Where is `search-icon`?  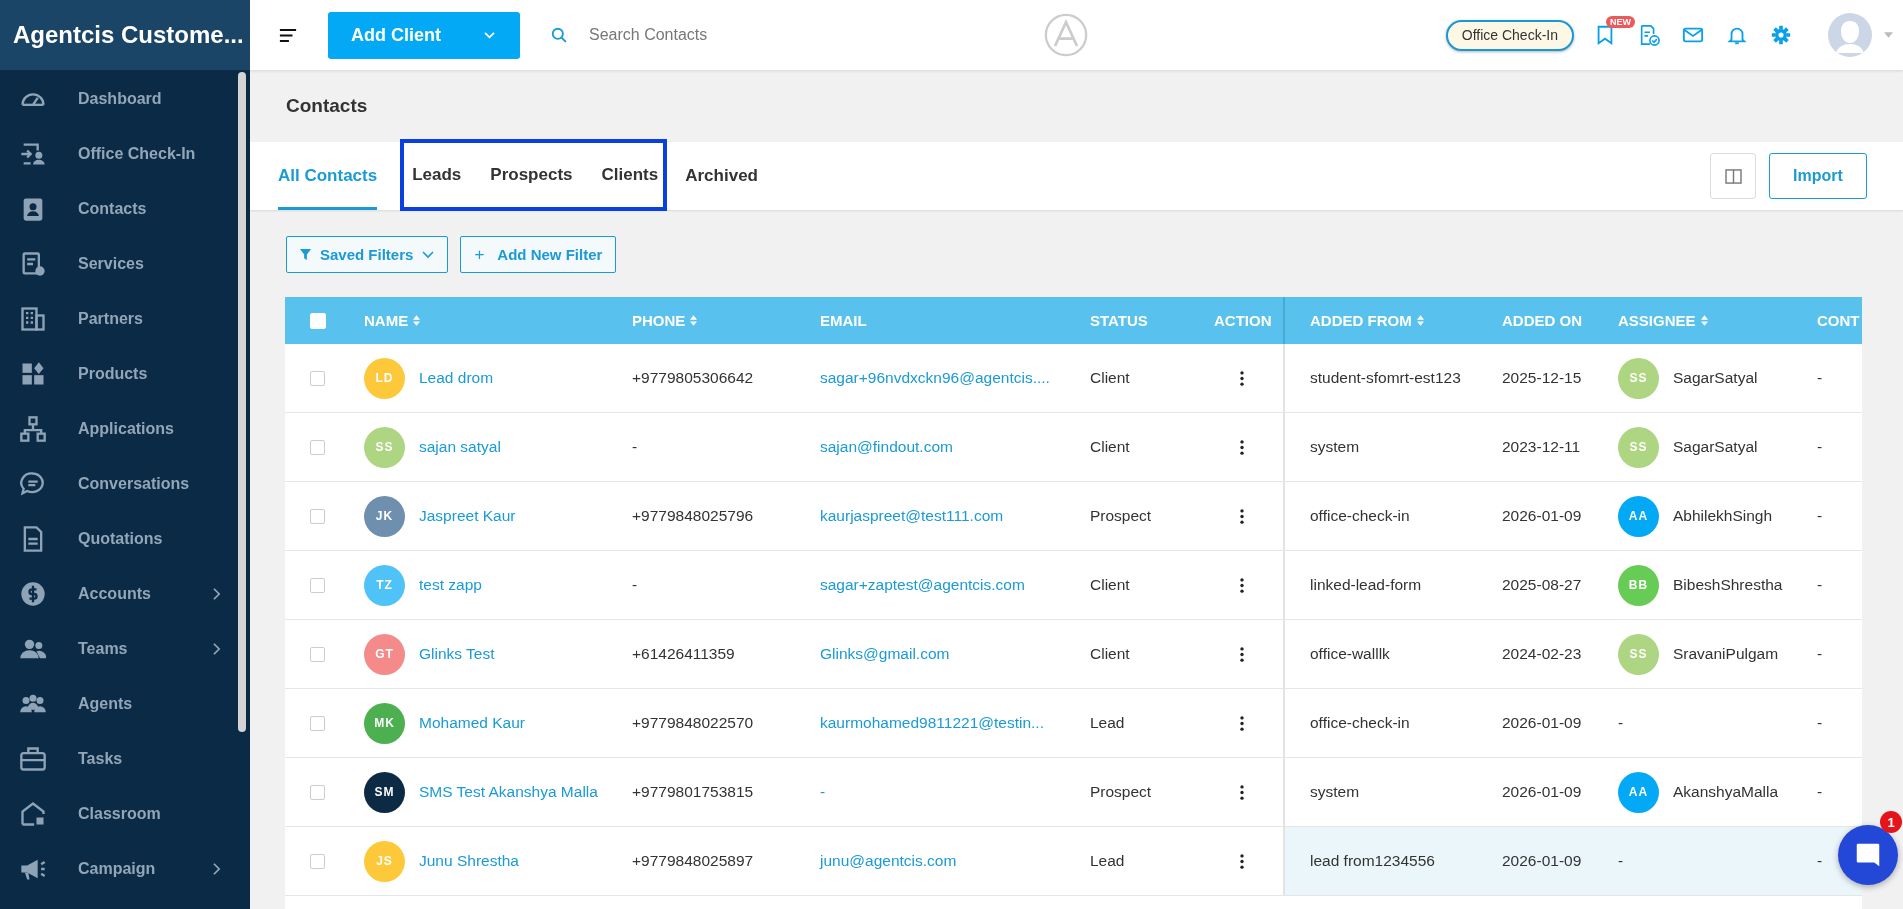 search-icon is located at coordinates (559, 35).